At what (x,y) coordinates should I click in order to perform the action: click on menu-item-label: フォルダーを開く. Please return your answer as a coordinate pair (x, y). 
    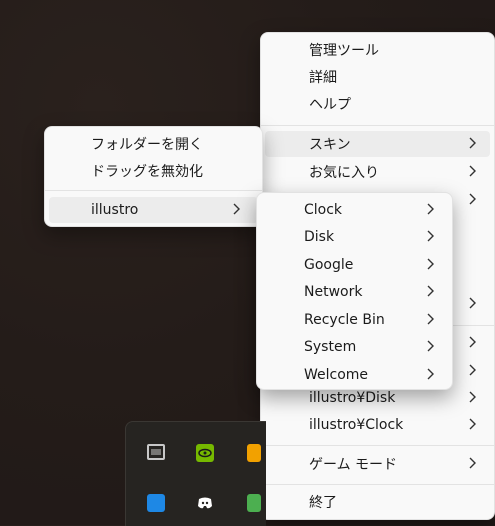
    Looking at the image, I should click on (147, 145).